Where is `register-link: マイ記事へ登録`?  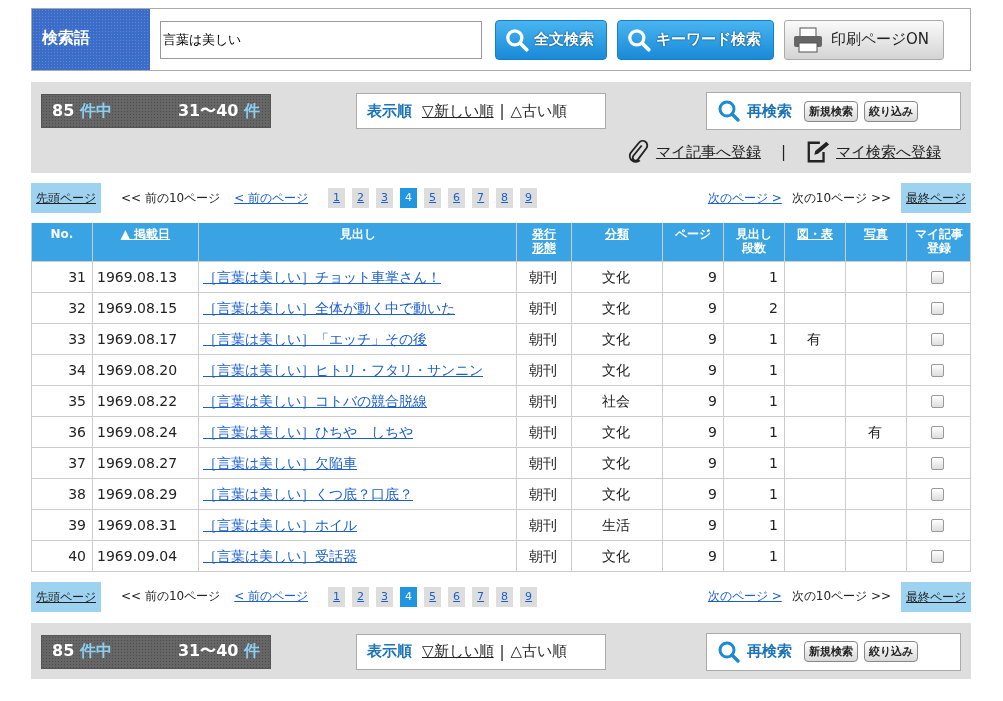
register-link: マイ記事へ登録 is located at coordinates (708, 152).